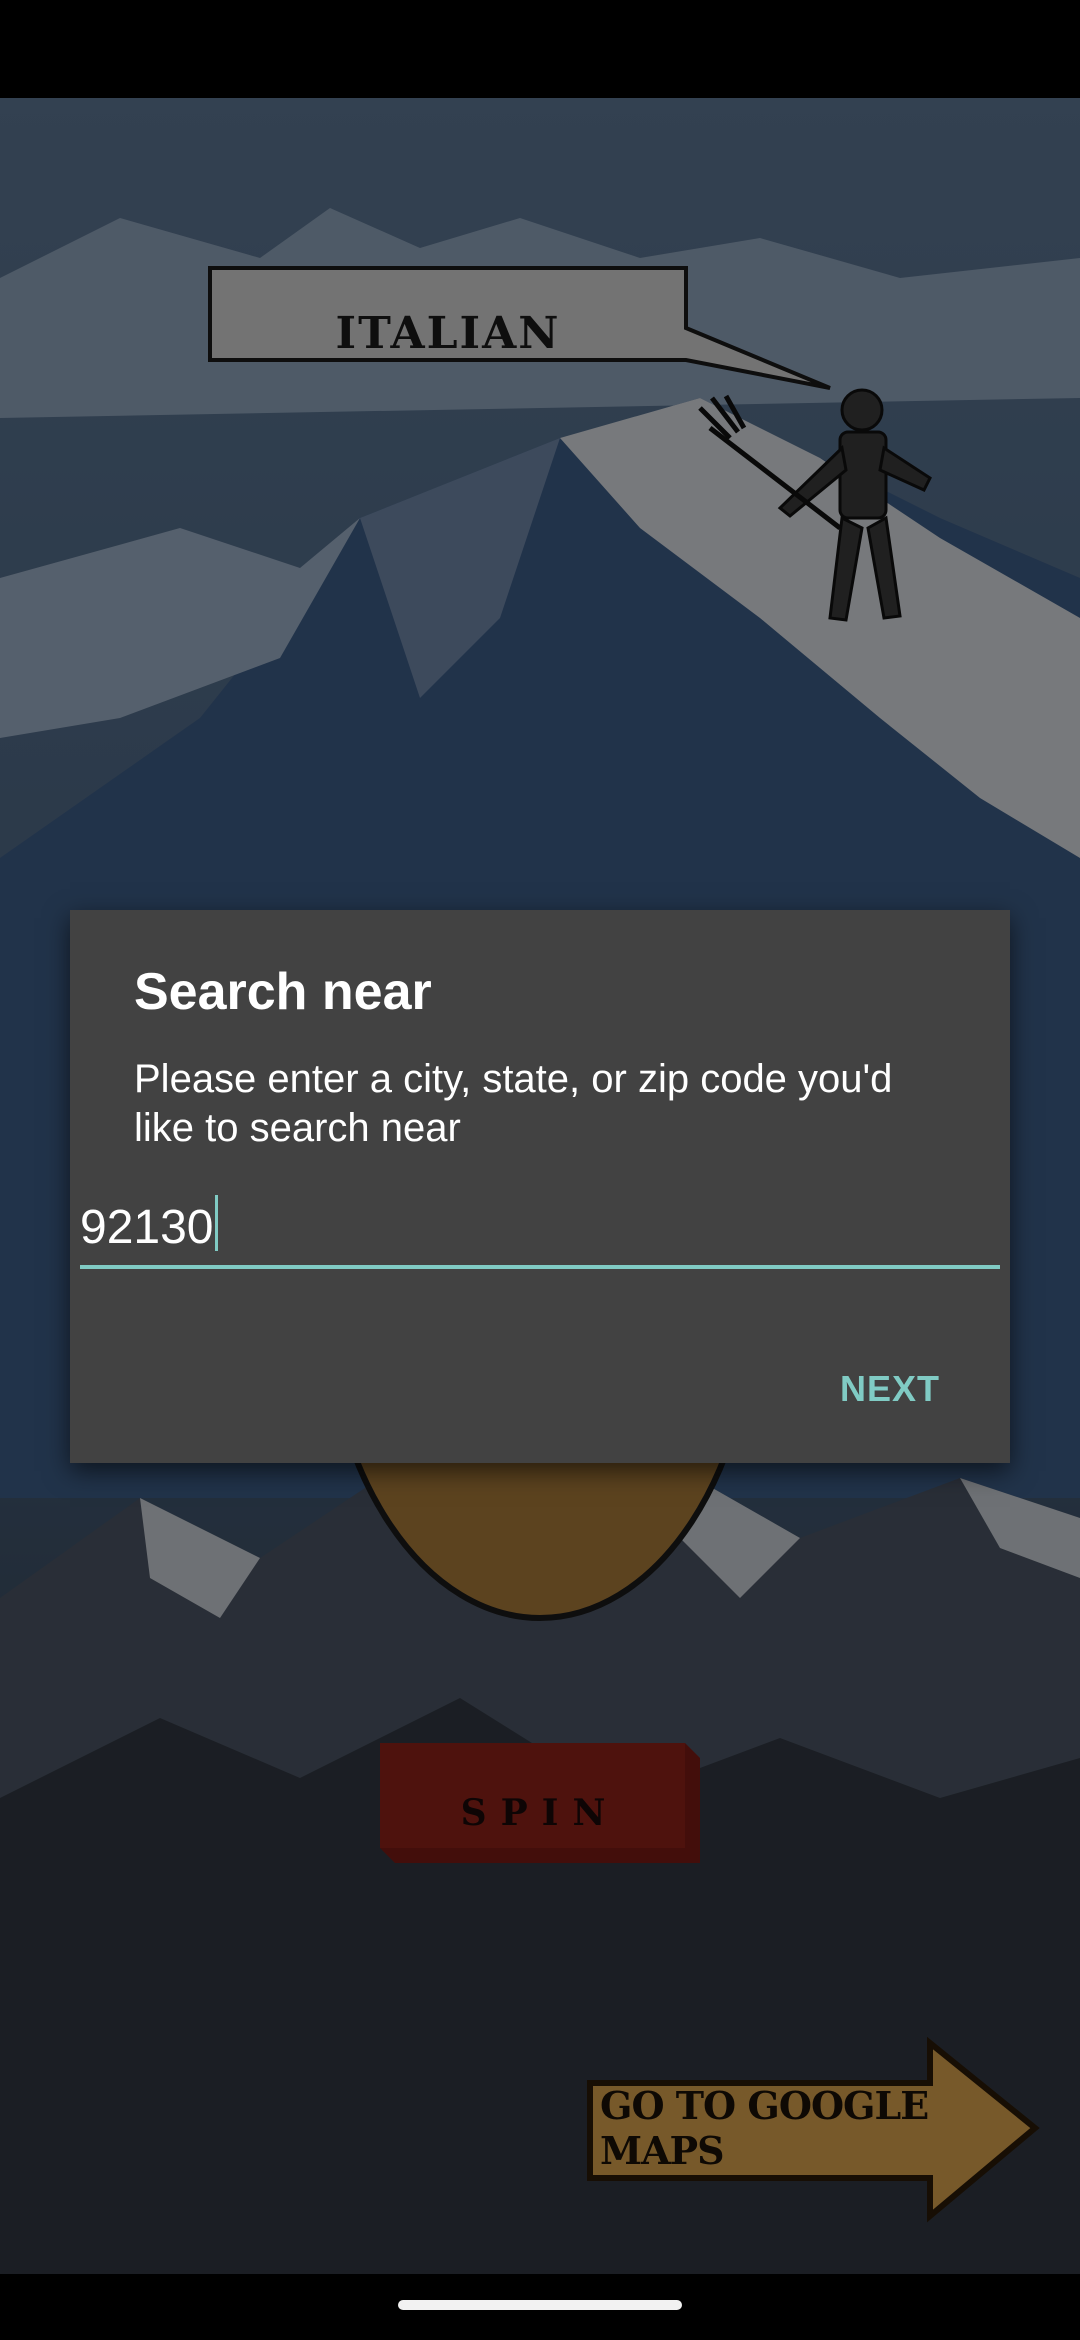  Describe the element at coordinates (217, 1223) in the screenshot. I see `text-cursor` at that location.